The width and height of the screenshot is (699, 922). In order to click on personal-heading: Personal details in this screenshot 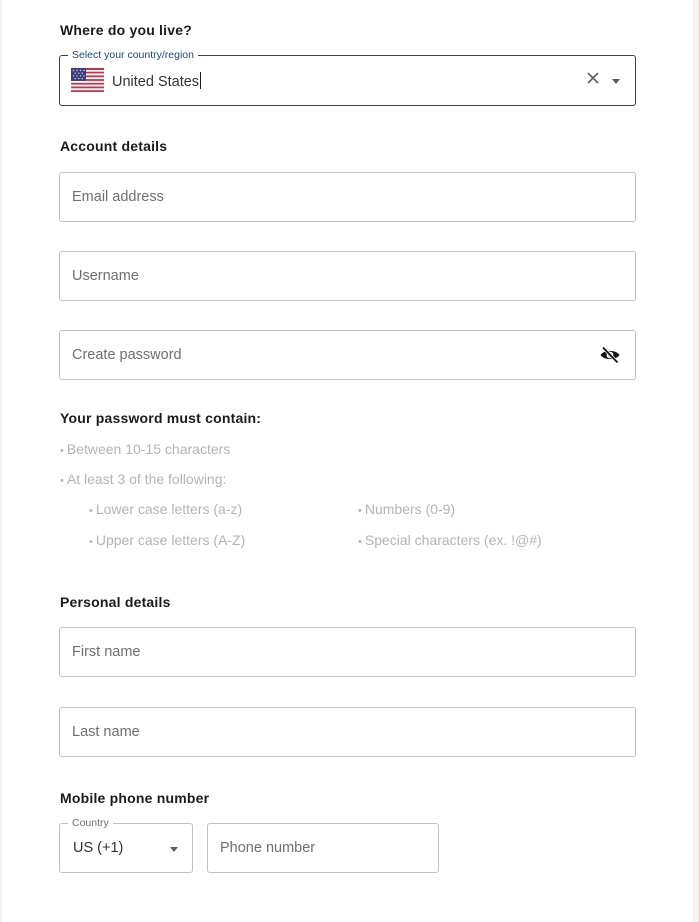, I will do `click(115, 602)`.